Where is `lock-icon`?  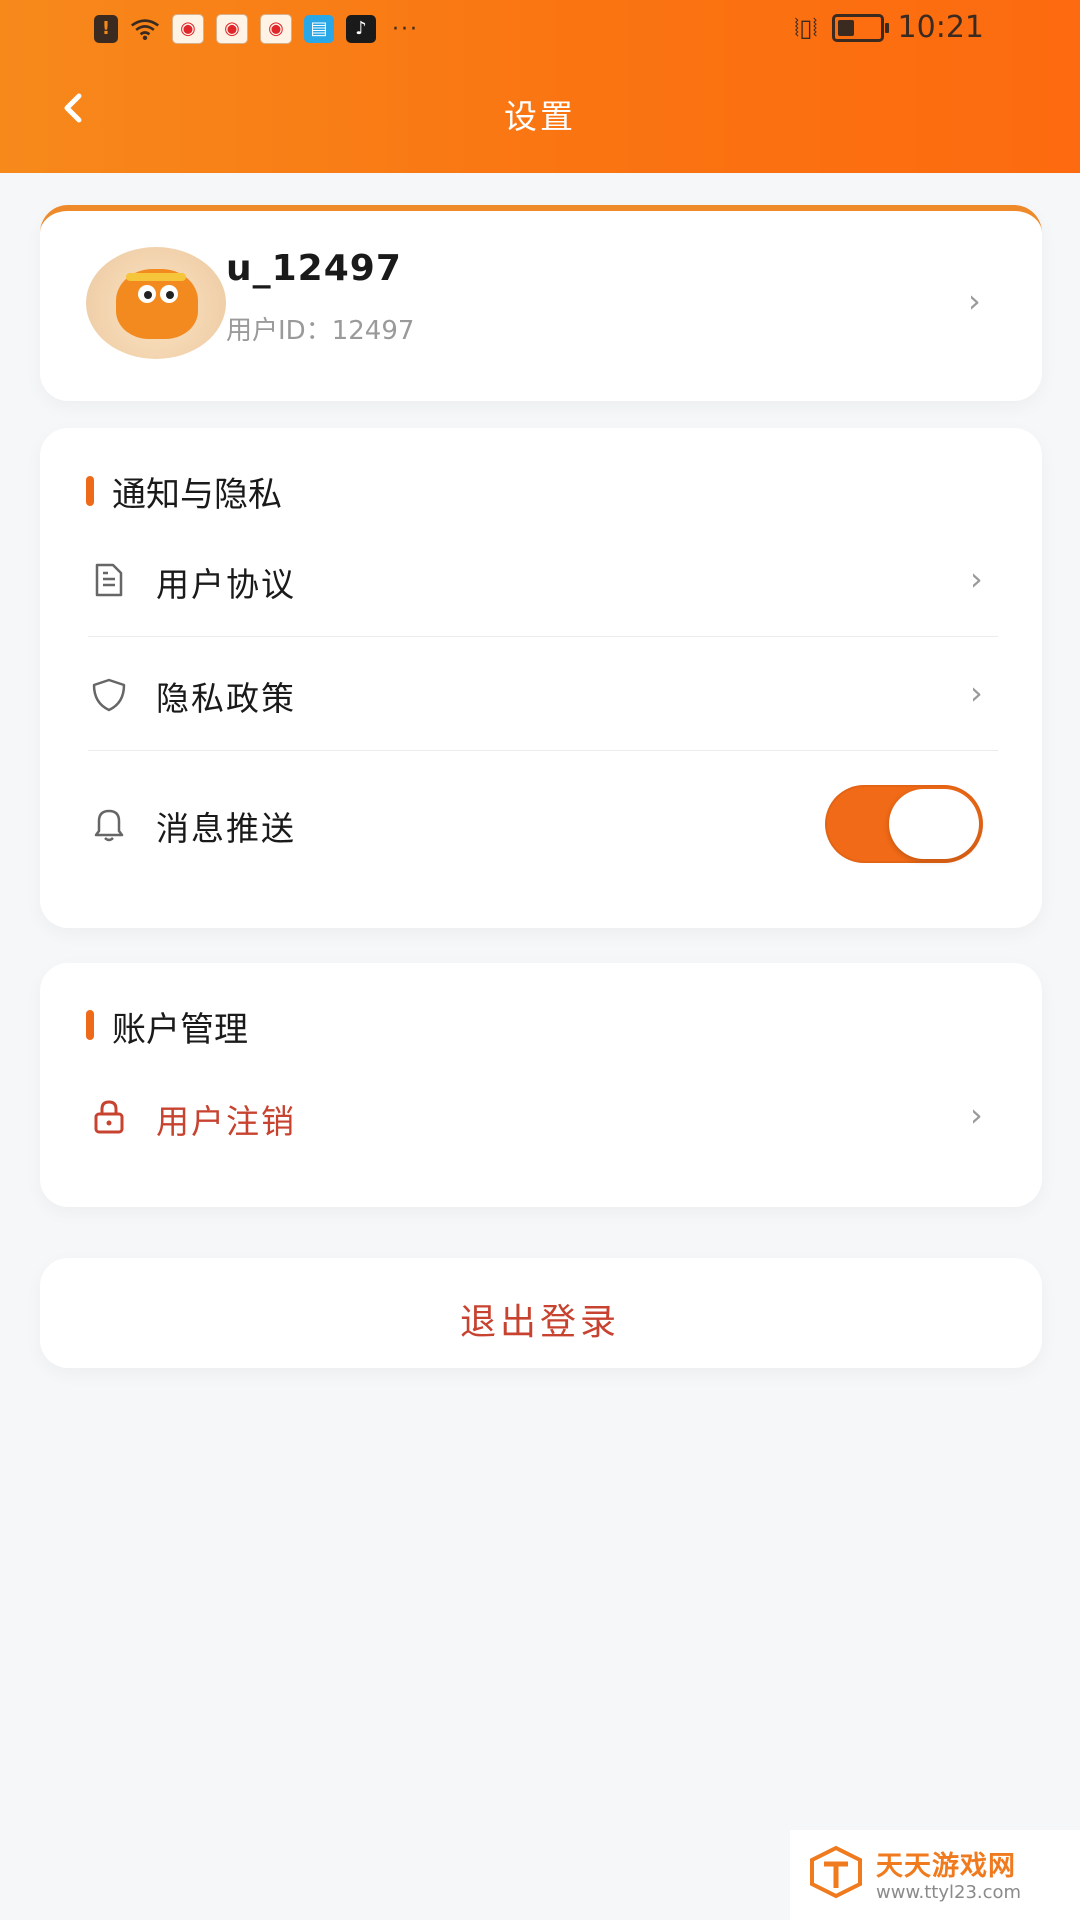
lock-icon is located at coordinates (109, 1117).